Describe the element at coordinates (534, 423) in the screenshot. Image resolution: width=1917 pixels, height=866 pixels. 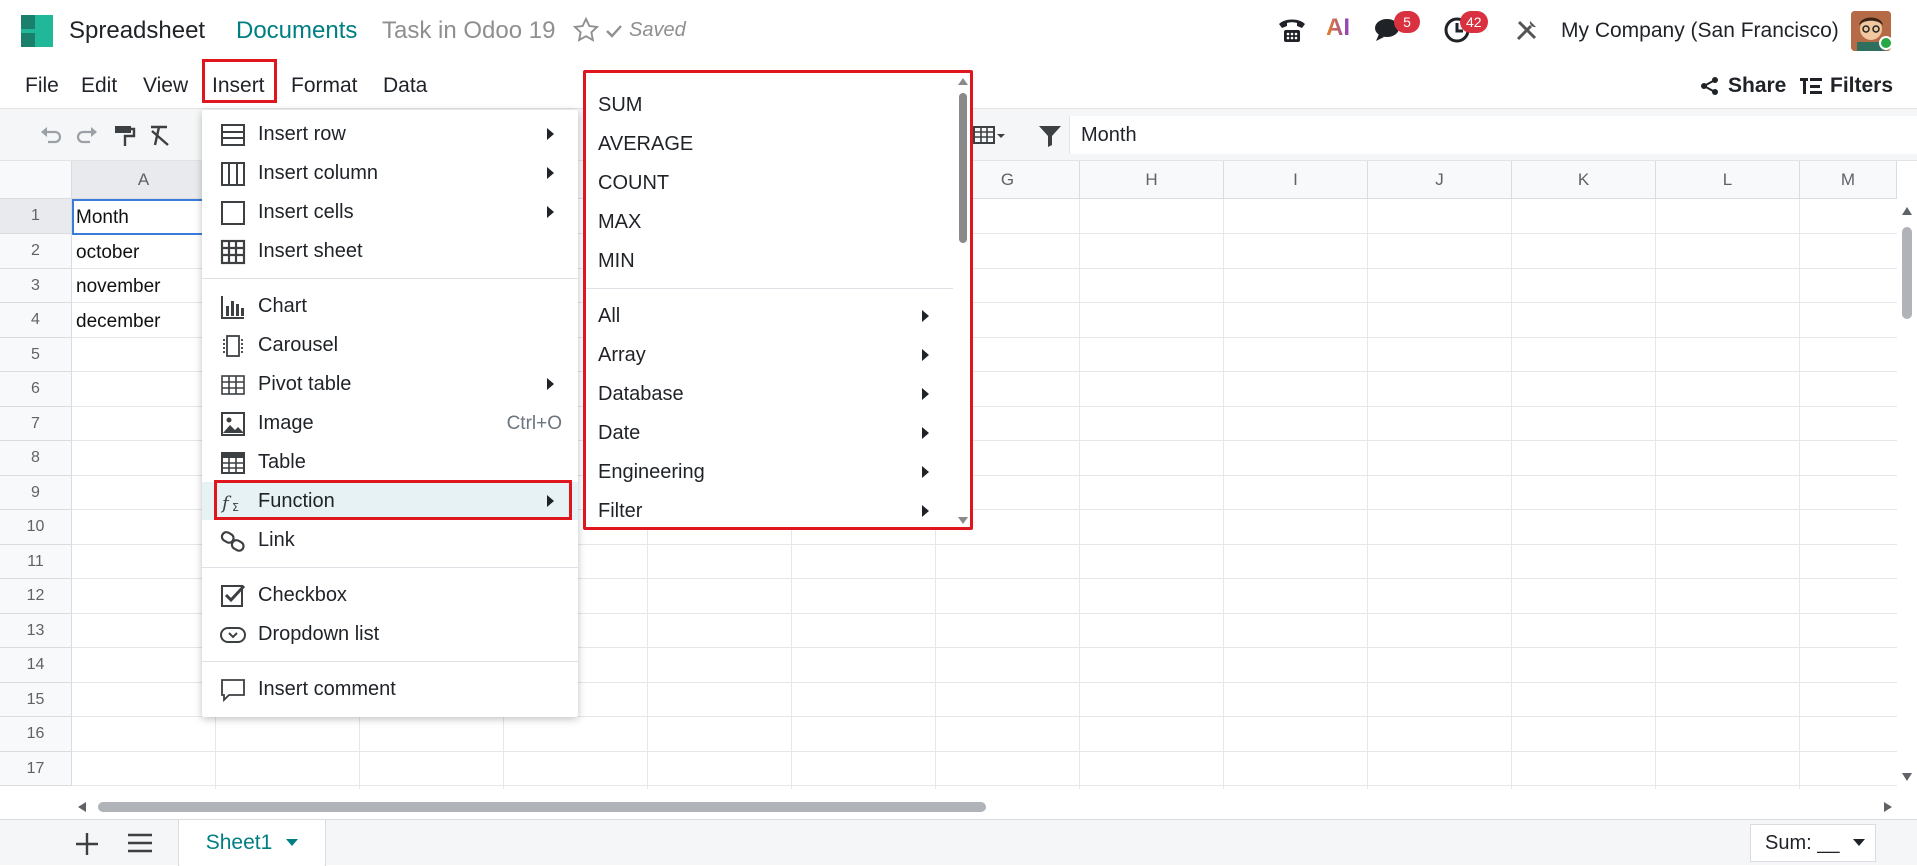
I see `image-shortcut: Ctrl+O` at that location.